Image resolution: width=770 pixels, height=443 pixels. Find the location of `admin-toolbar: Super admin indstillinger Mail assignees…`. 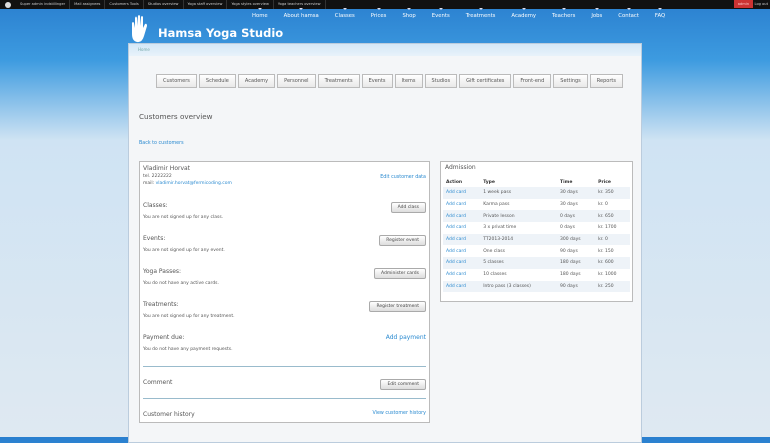

admin-toolbar: Super admin indstillinger Mail assignees… is located at coordinates (385, 4).